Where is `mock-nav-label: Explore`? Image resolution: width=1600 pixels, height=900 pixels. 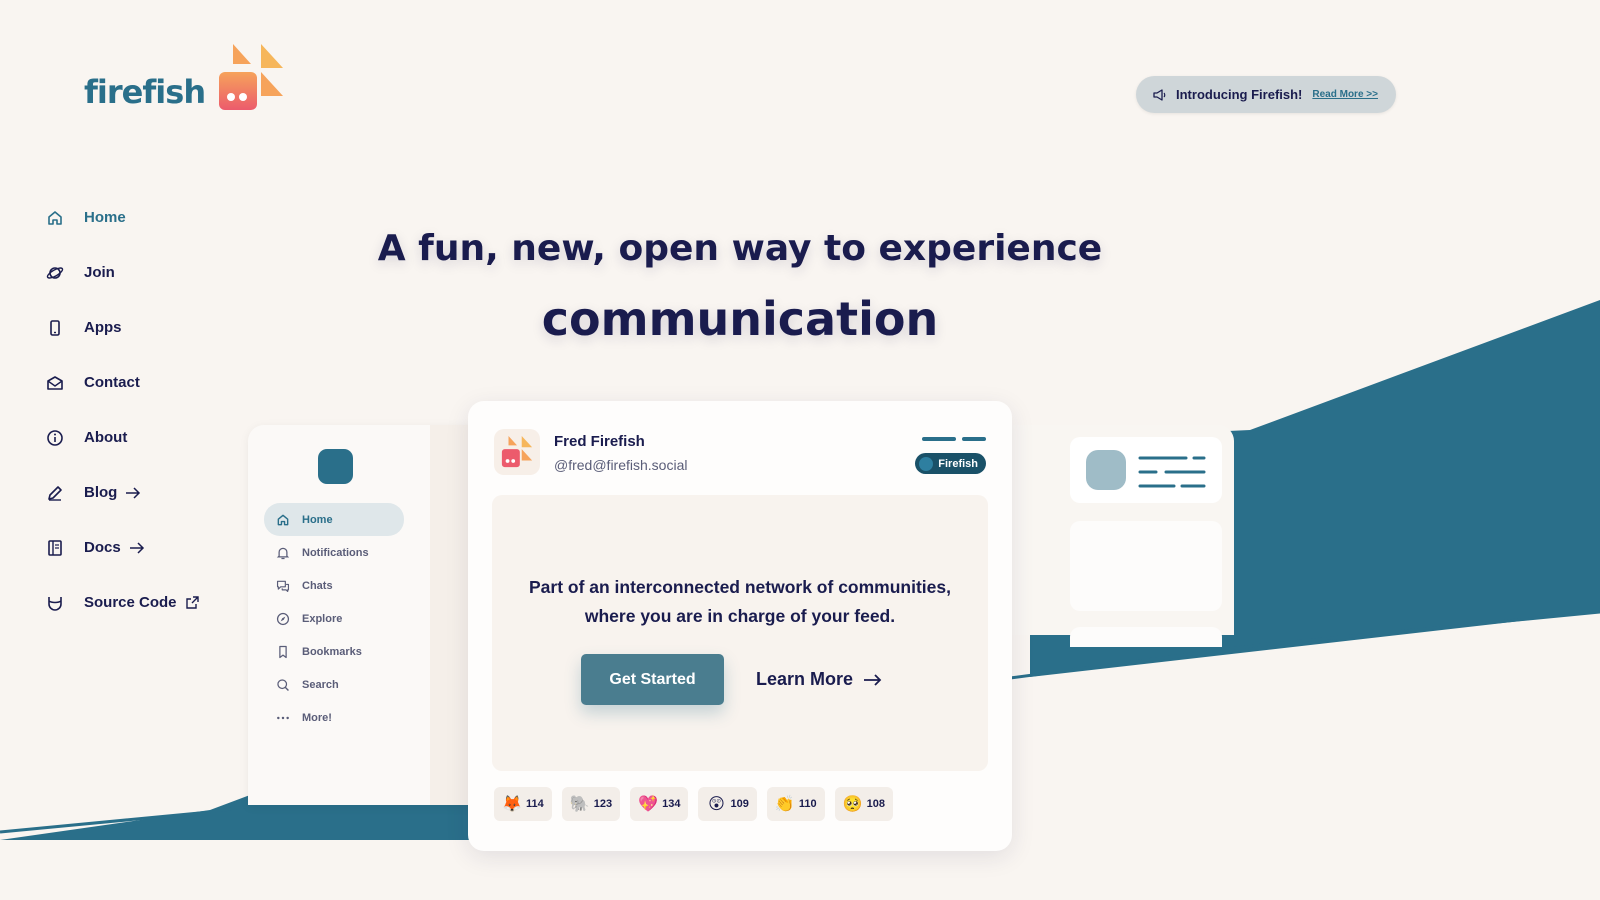 mock-nav-label: Explore is located at coordinates (322, 618).